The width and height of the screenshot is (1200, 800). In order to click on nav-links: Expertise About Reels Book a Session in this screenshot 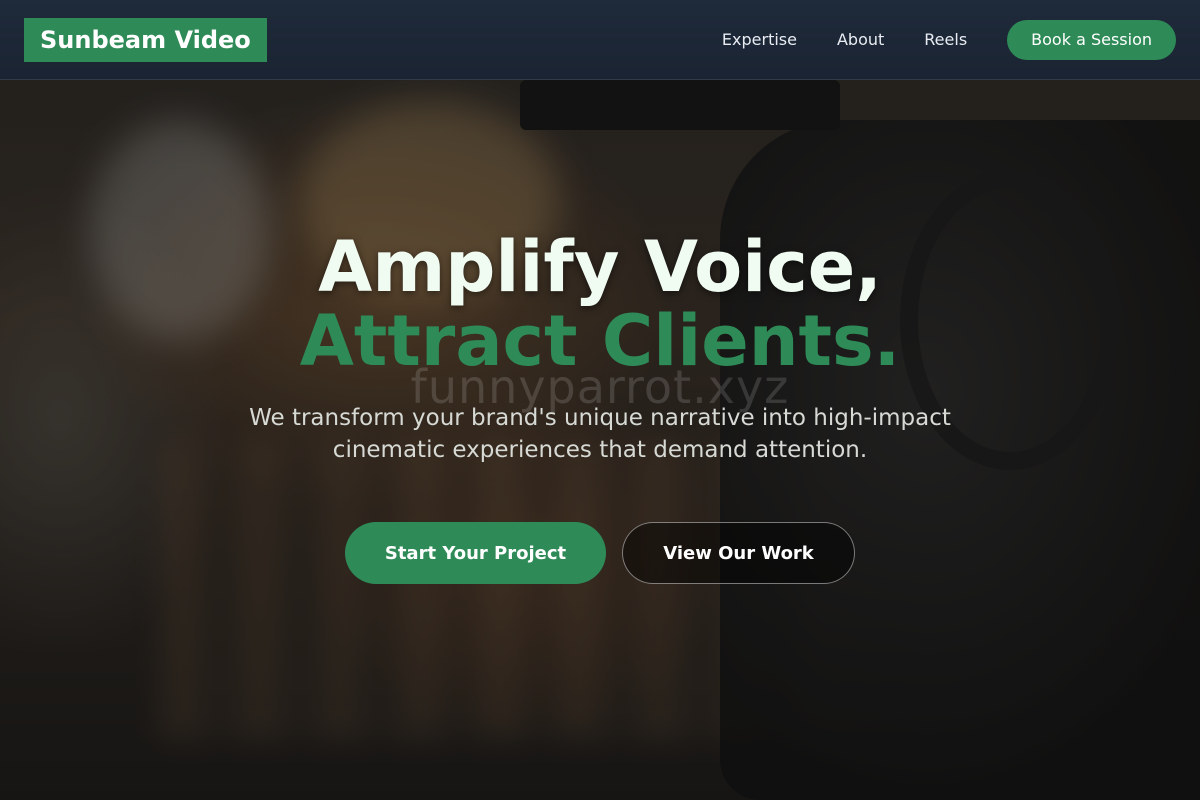, I will do `click(949, 39)`.